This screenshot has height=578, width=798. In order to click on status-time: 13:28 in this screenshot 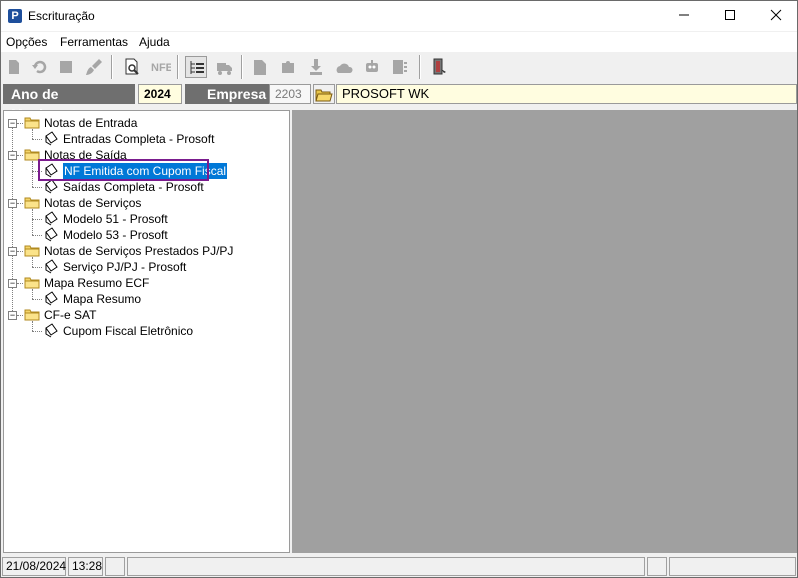, I will do `click(85, 566)`.